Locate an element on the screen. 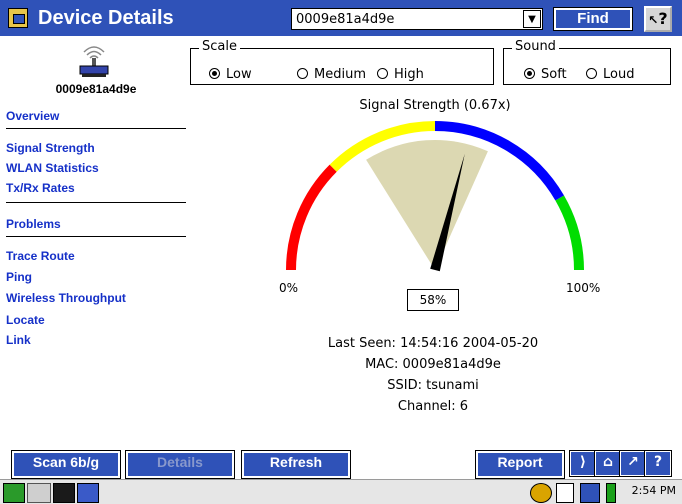 This screenshot has height=504, width=682. last-seen-text: Last Seen: 14:54:16 2004-05-20 is located at coordinates (433, 343).